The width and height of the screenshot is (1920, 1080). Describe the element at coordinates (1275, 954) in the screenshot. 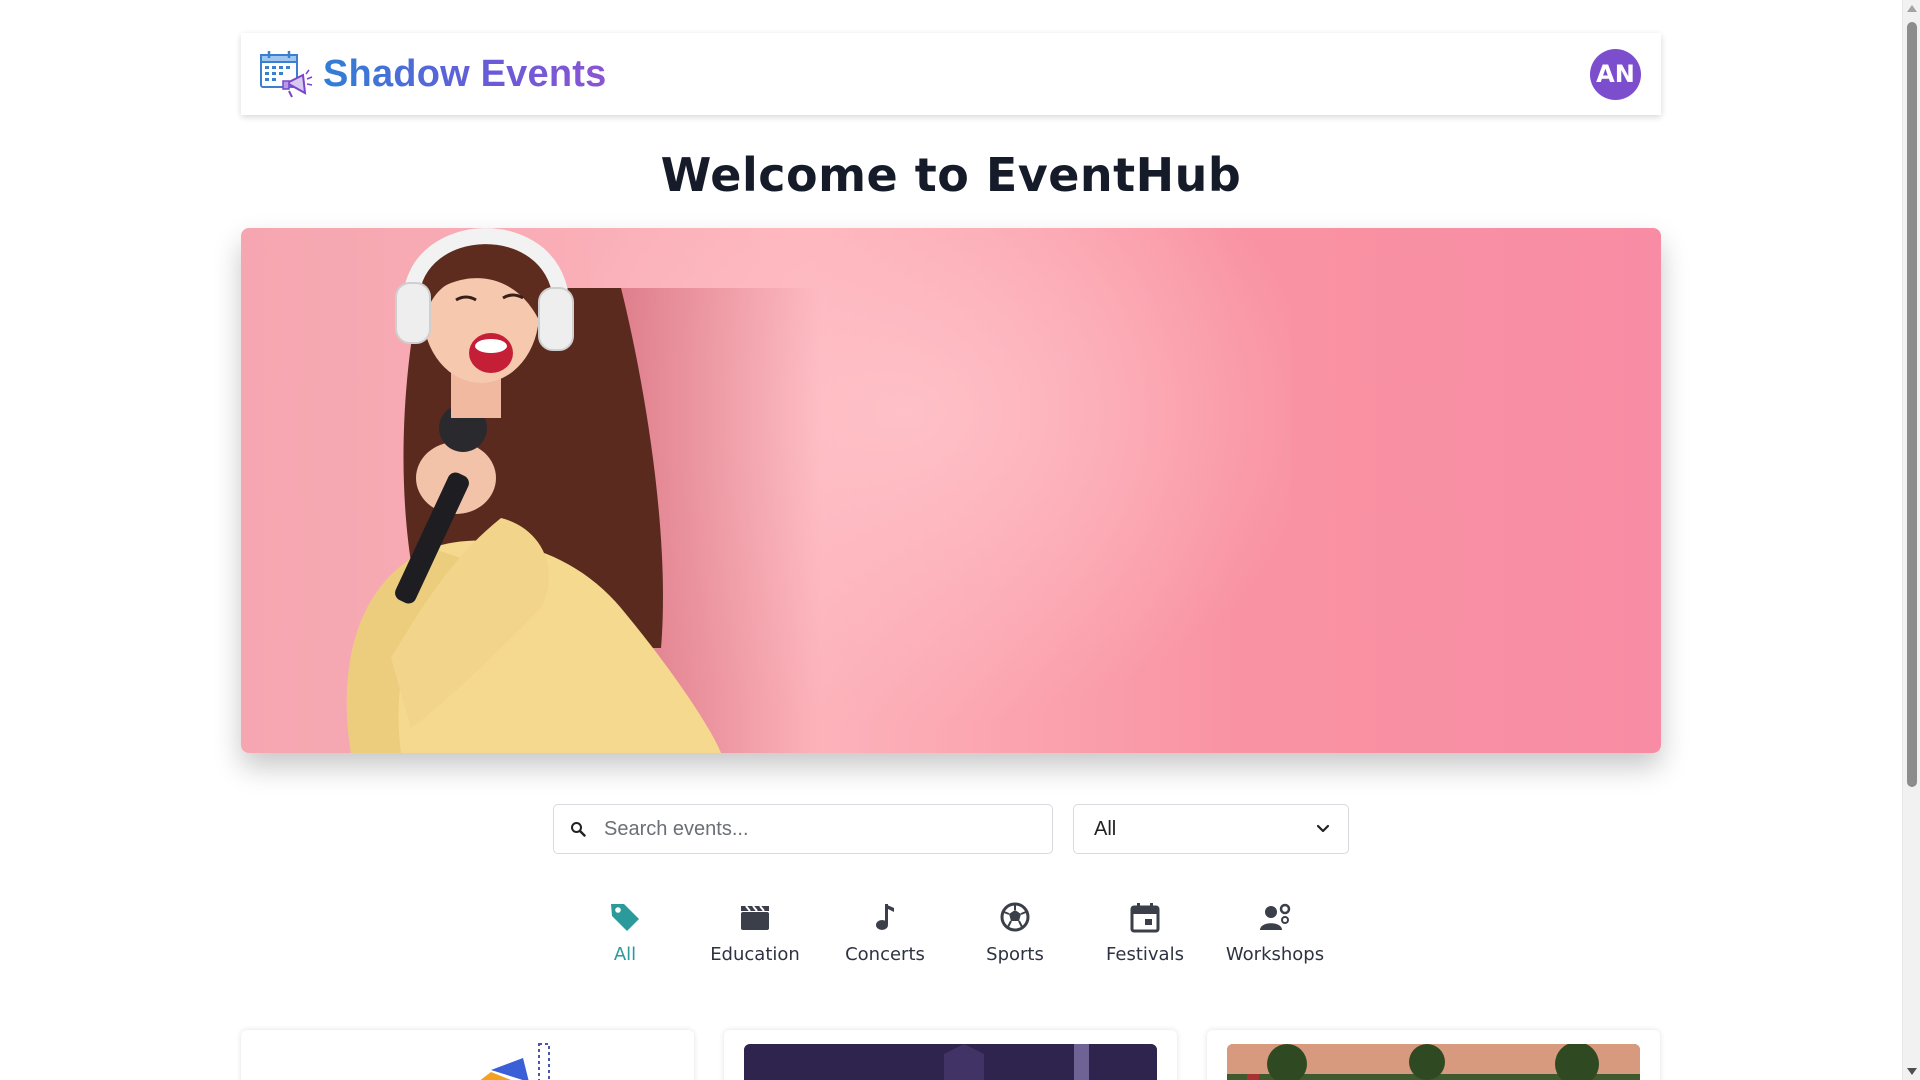

I see `category-label: Workshops` at that location.